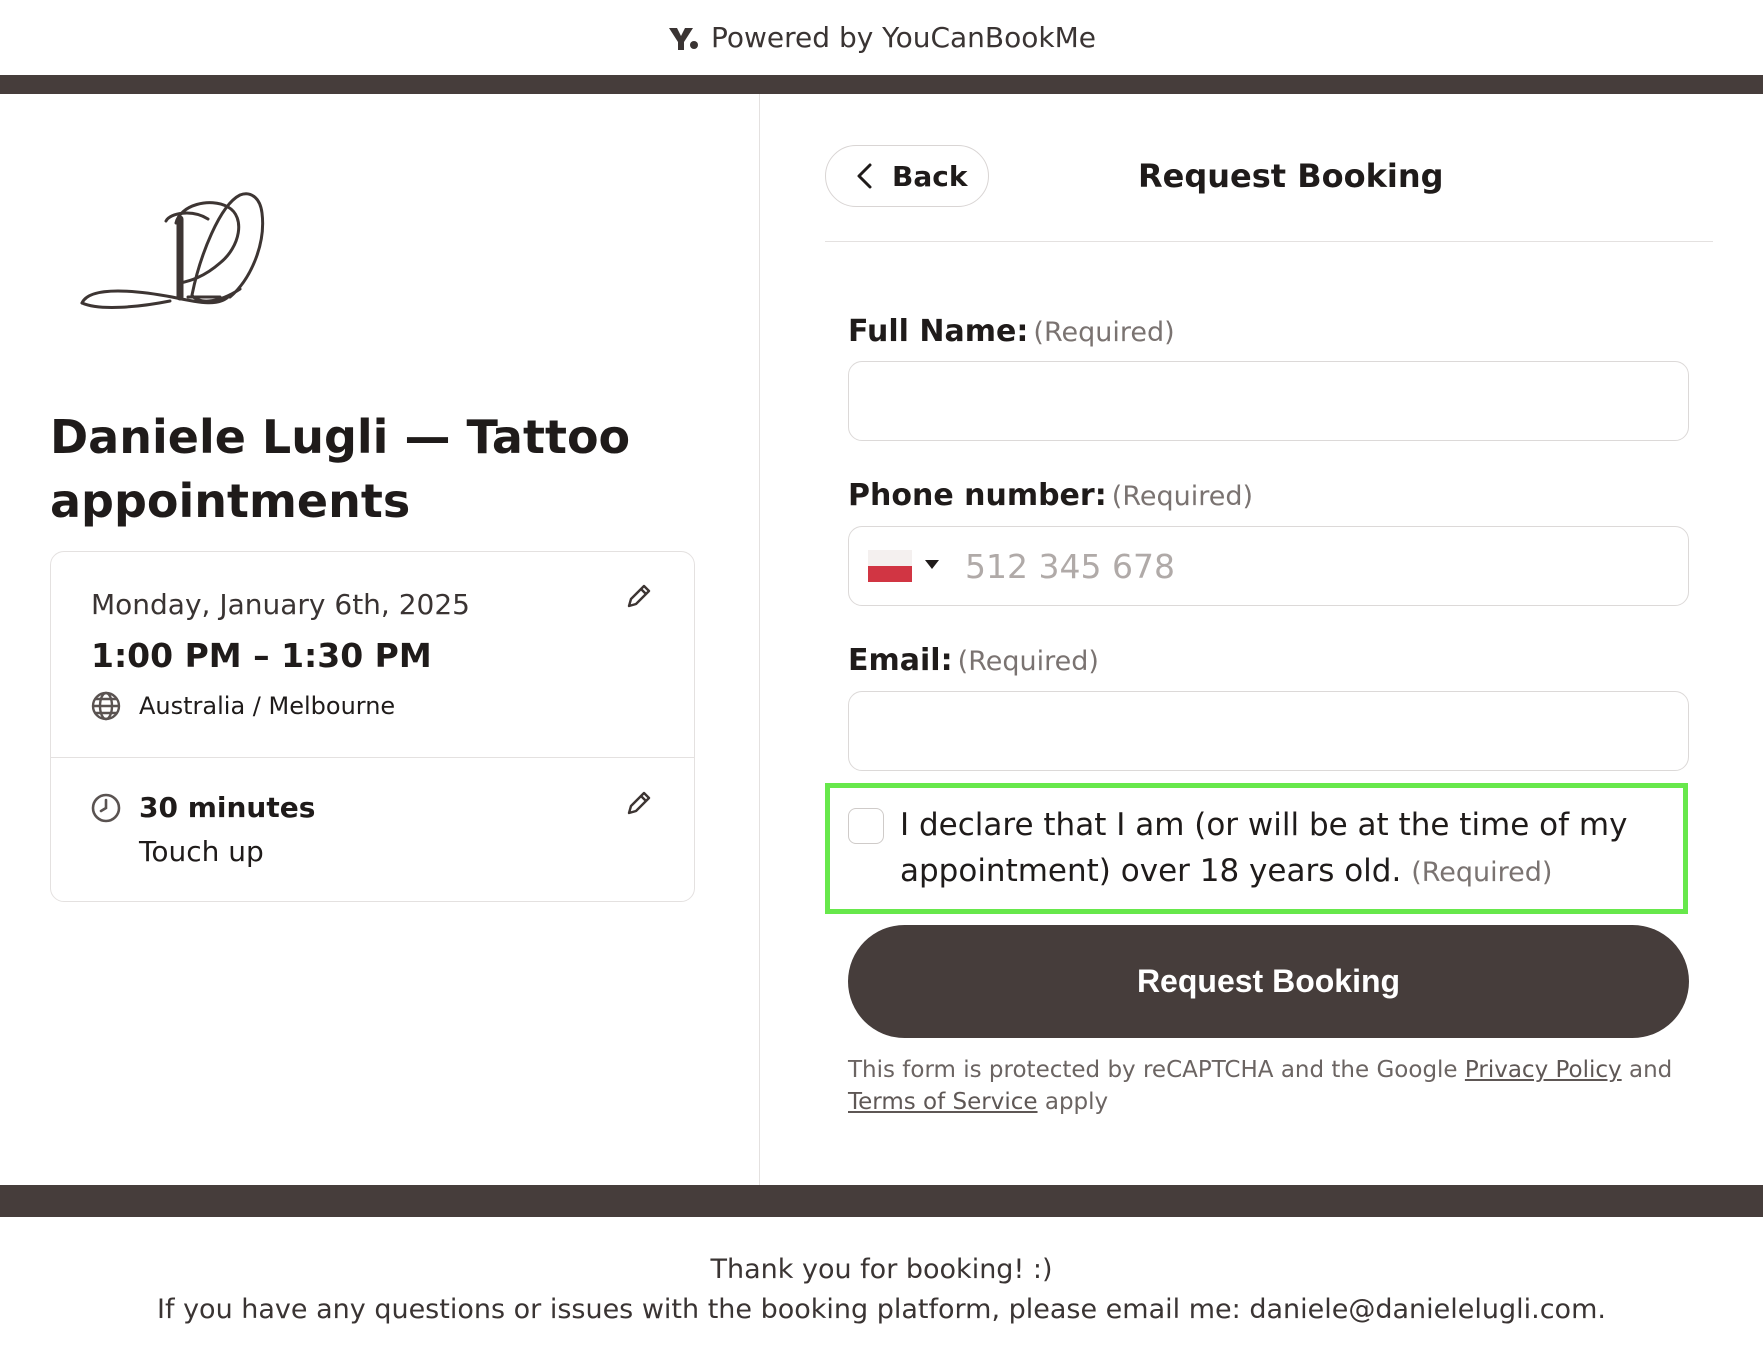  I want to click on legal-and: and, so click(1650, 1070).